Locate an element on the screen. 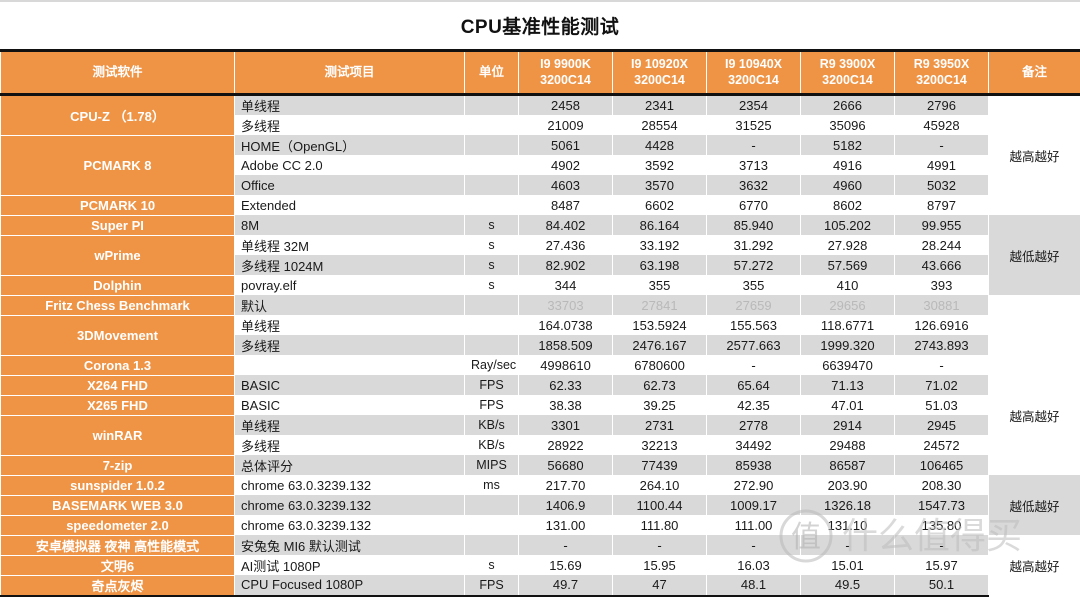  software-label: 文明6 is located at coordinates (117, 566).